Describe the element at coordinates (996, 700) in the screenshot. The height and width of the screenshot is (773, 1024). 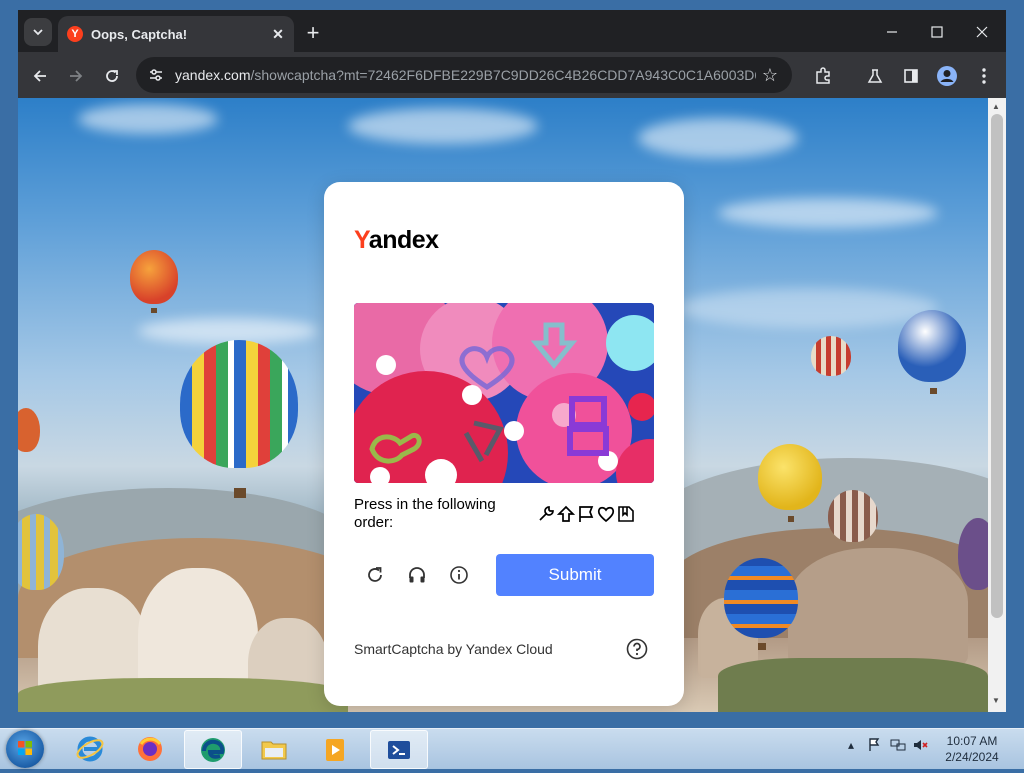
I see `scroll-down-icon: ▼` at that location.